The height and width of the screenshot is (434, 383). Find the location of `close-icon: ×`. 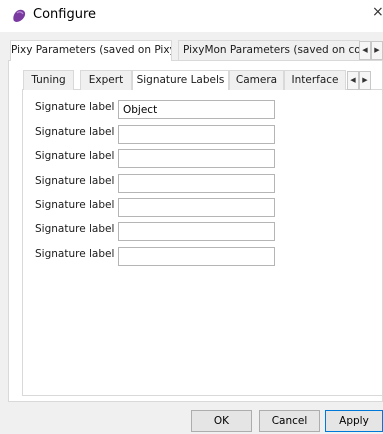

close-icon: × is located at coordinates (377, 12).